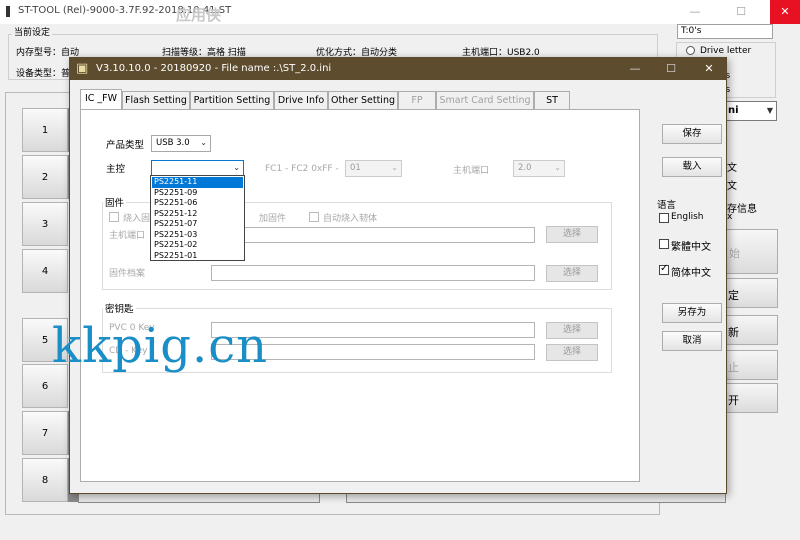 This screenshot has width=800, height=540. Describe the element at coordinates (785, 12) in the screenshot. I see `close-button: ✕` at that location.